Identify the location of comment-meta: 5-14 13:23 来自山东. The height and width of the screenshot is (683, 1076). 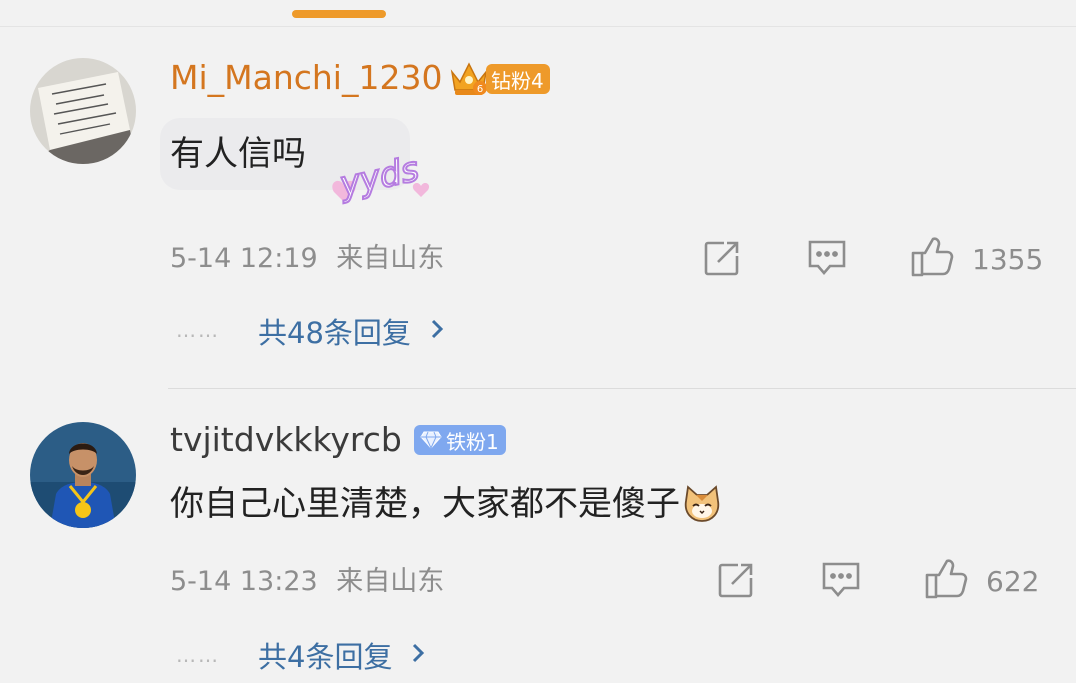
(307, 582).